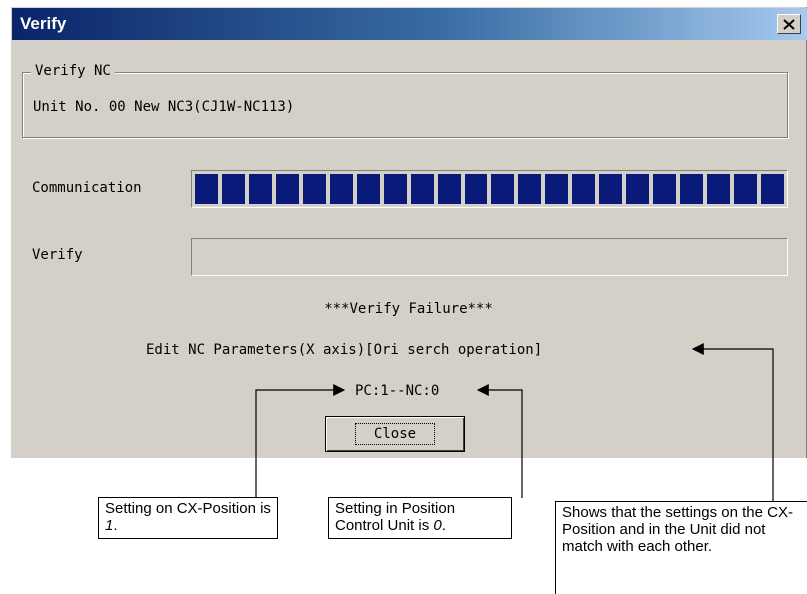 The image size is (807, 594). What do you see at coordinates (115, 525) in the screenshot?
I see `pc-setting-suffix: .` at bounding box center [115, 525].